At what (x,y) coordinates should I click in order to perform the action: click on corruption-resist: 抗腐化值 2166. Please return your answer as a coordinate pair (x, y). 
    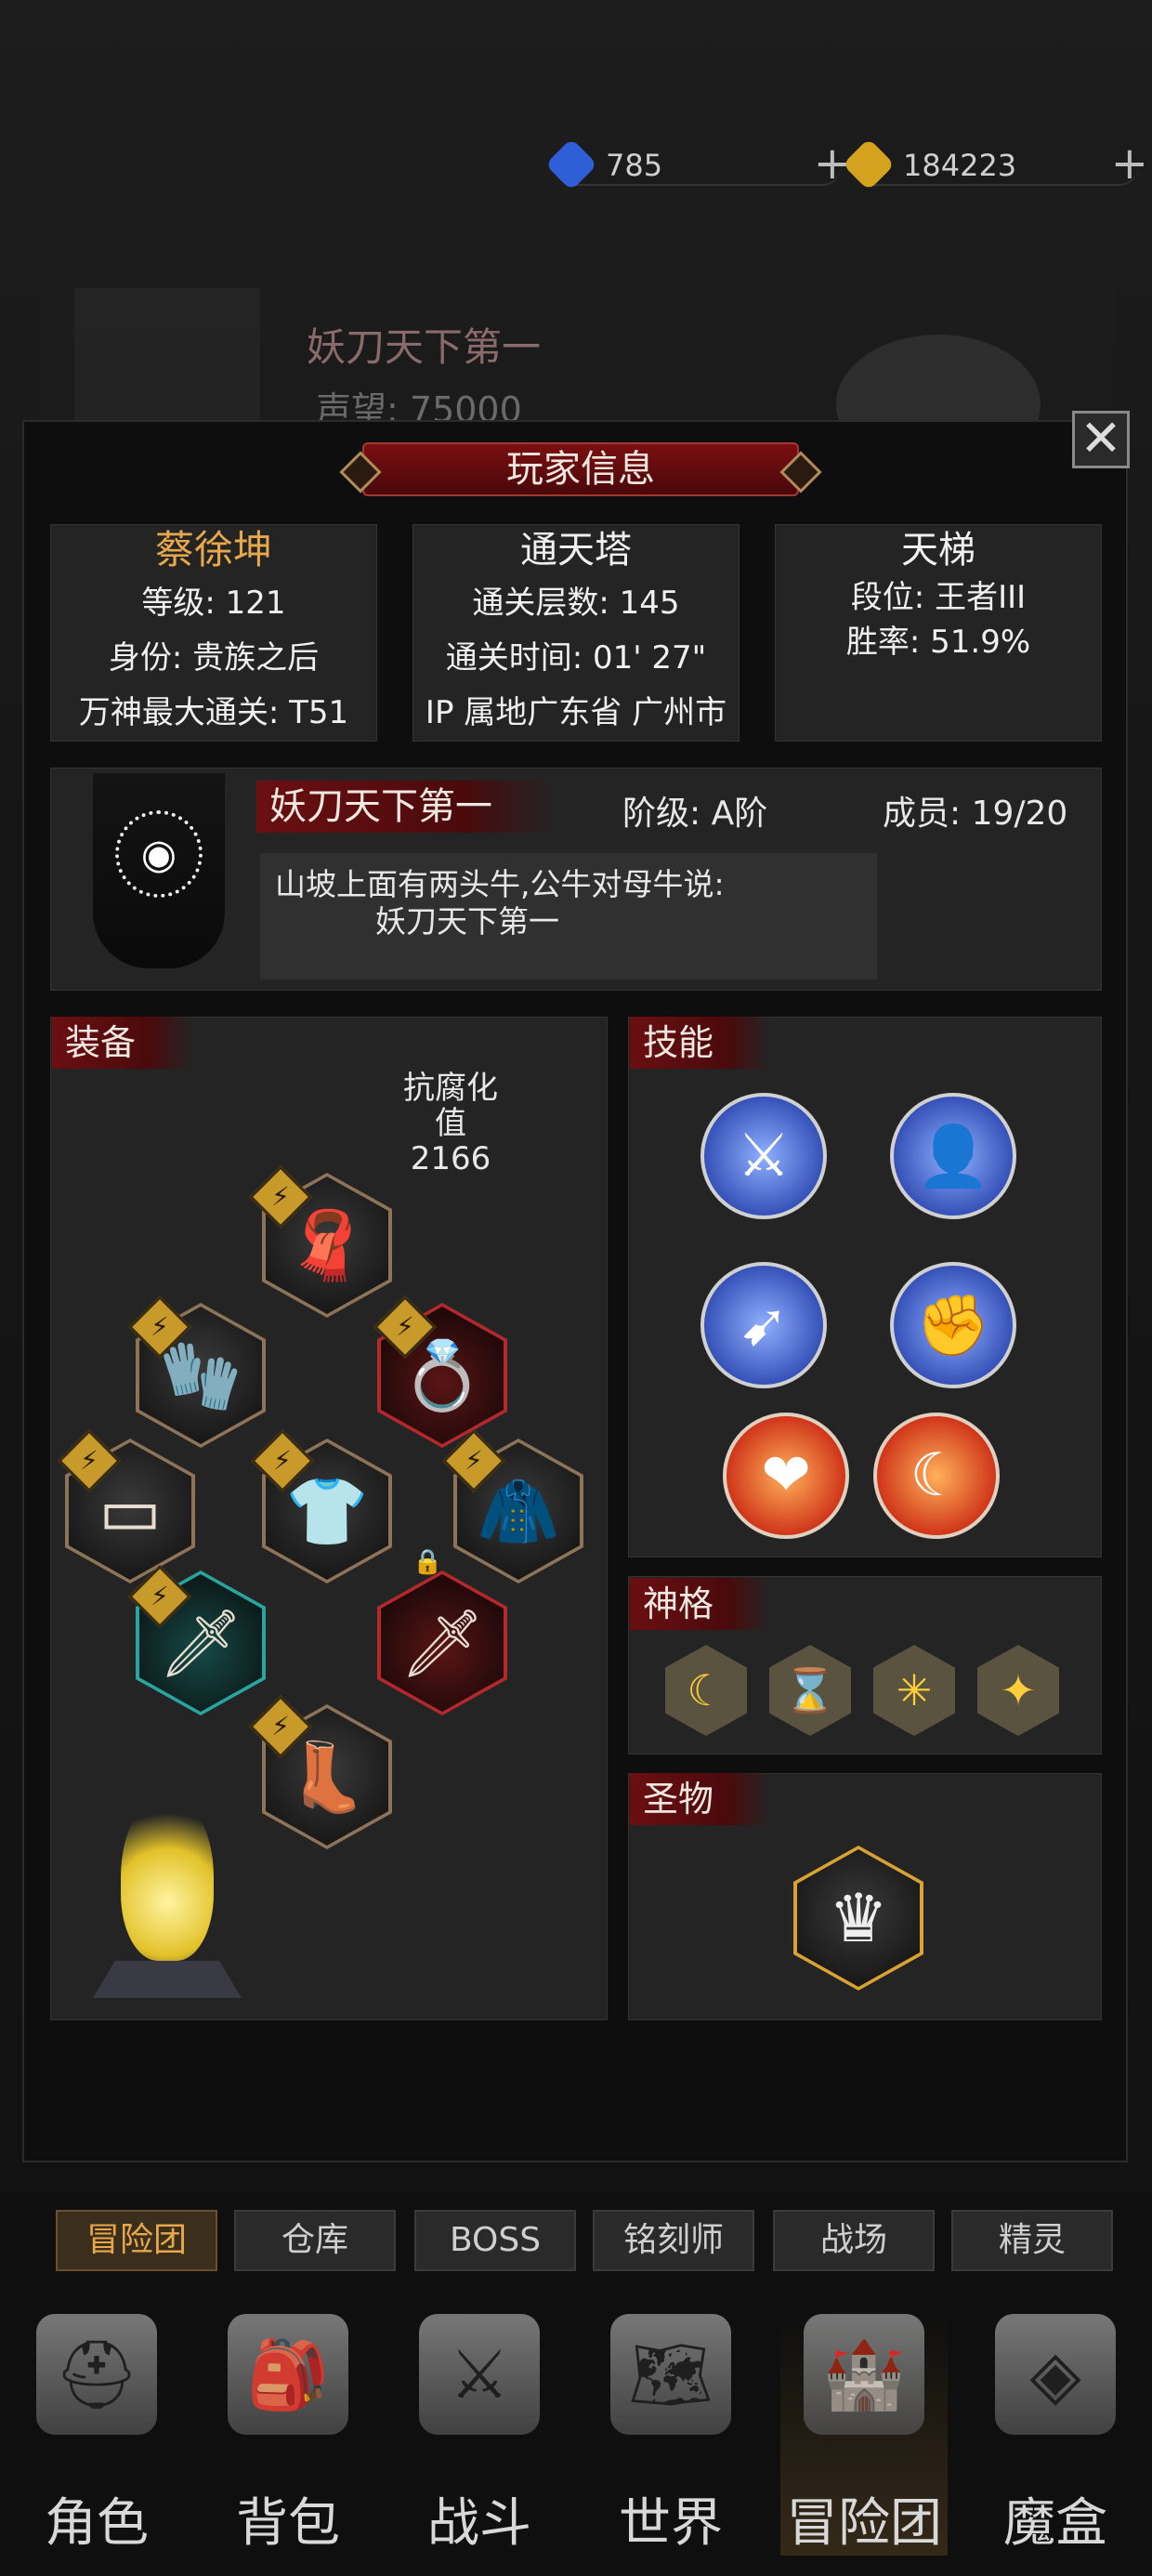
    Looking at the image, I should click on (450, 1123).